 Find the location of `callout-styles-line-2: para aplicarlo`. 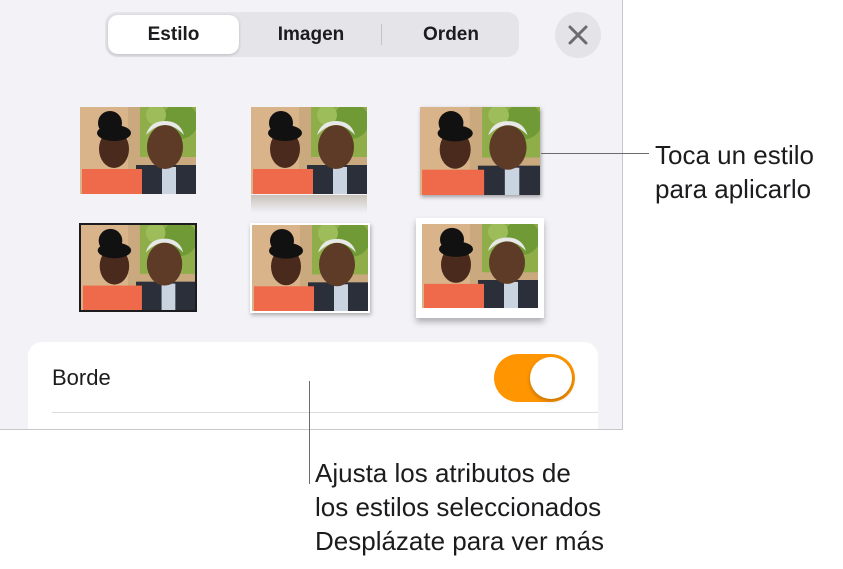

callout-styles-line-2: para aplicarlo is located at coordinates (733, 189).